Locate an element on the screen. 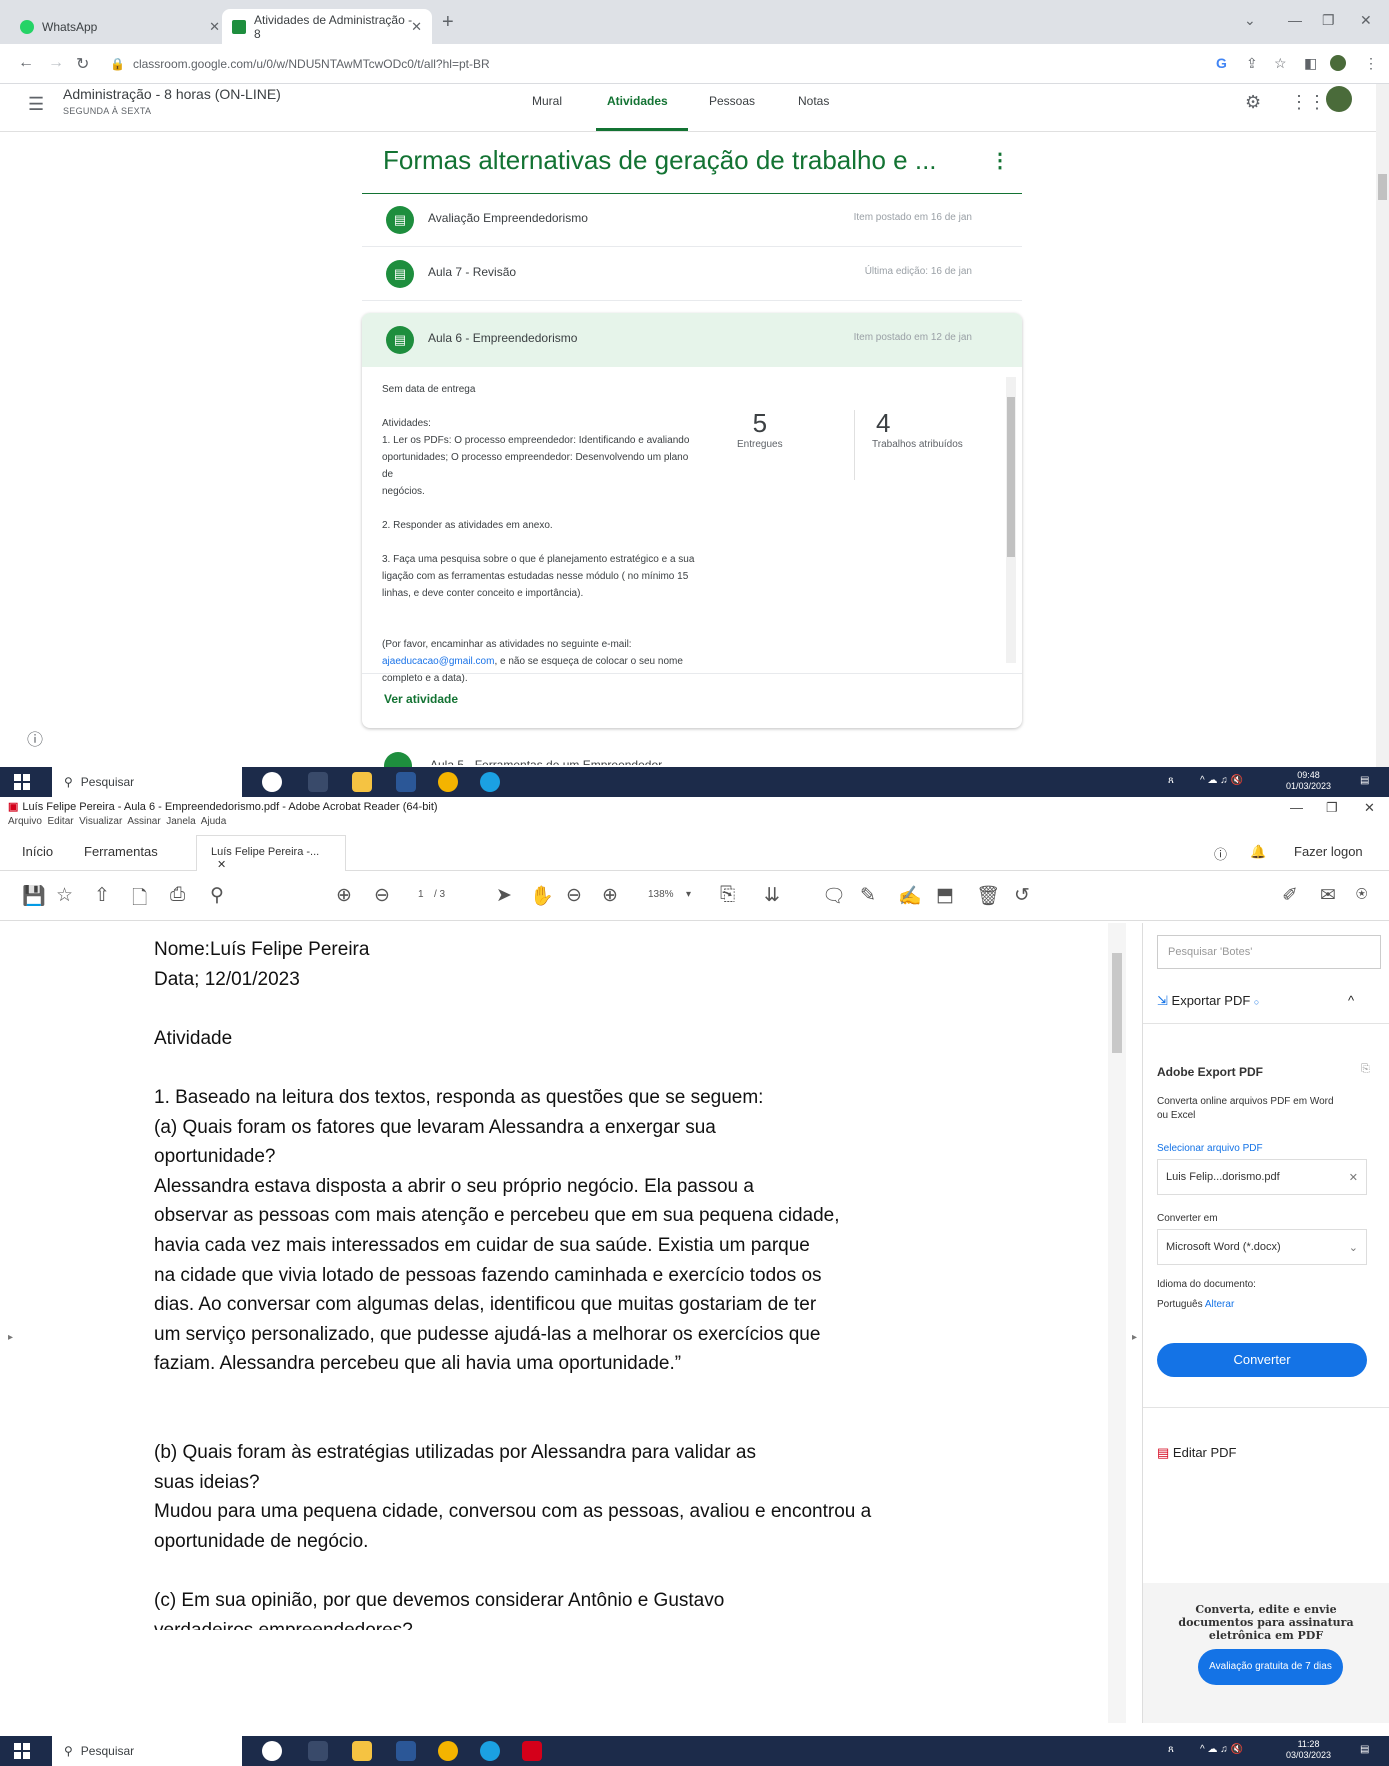 Image resolution: width=1389 pixels, height=1766 pixels. rotate-icon: ↺ is located at coordinates (1022, 895).